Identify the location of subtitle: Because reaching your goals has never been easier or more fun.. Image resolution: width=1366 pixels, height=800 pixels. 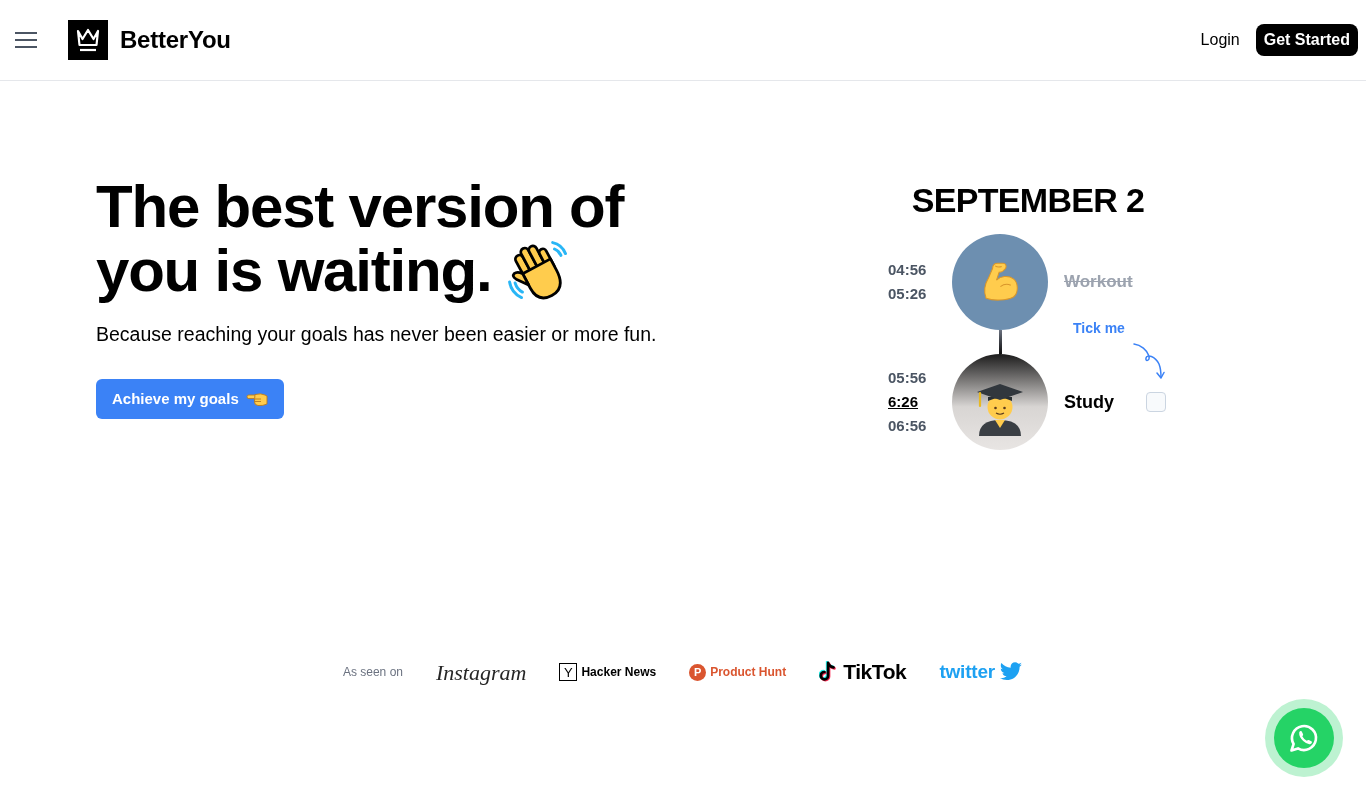
(376, 334).